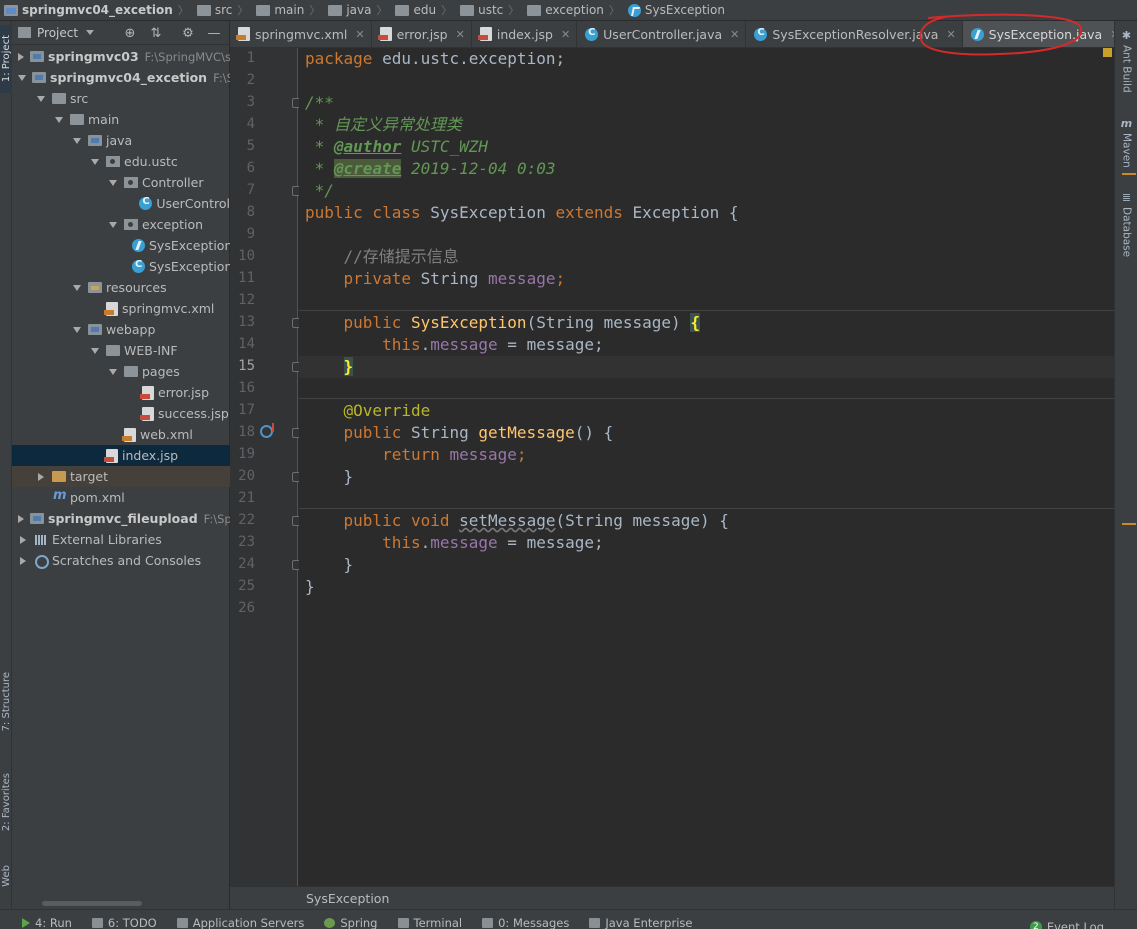 This screenshot has height=929, width=1137. I want to click on line-number: 13, so click(242, 322).